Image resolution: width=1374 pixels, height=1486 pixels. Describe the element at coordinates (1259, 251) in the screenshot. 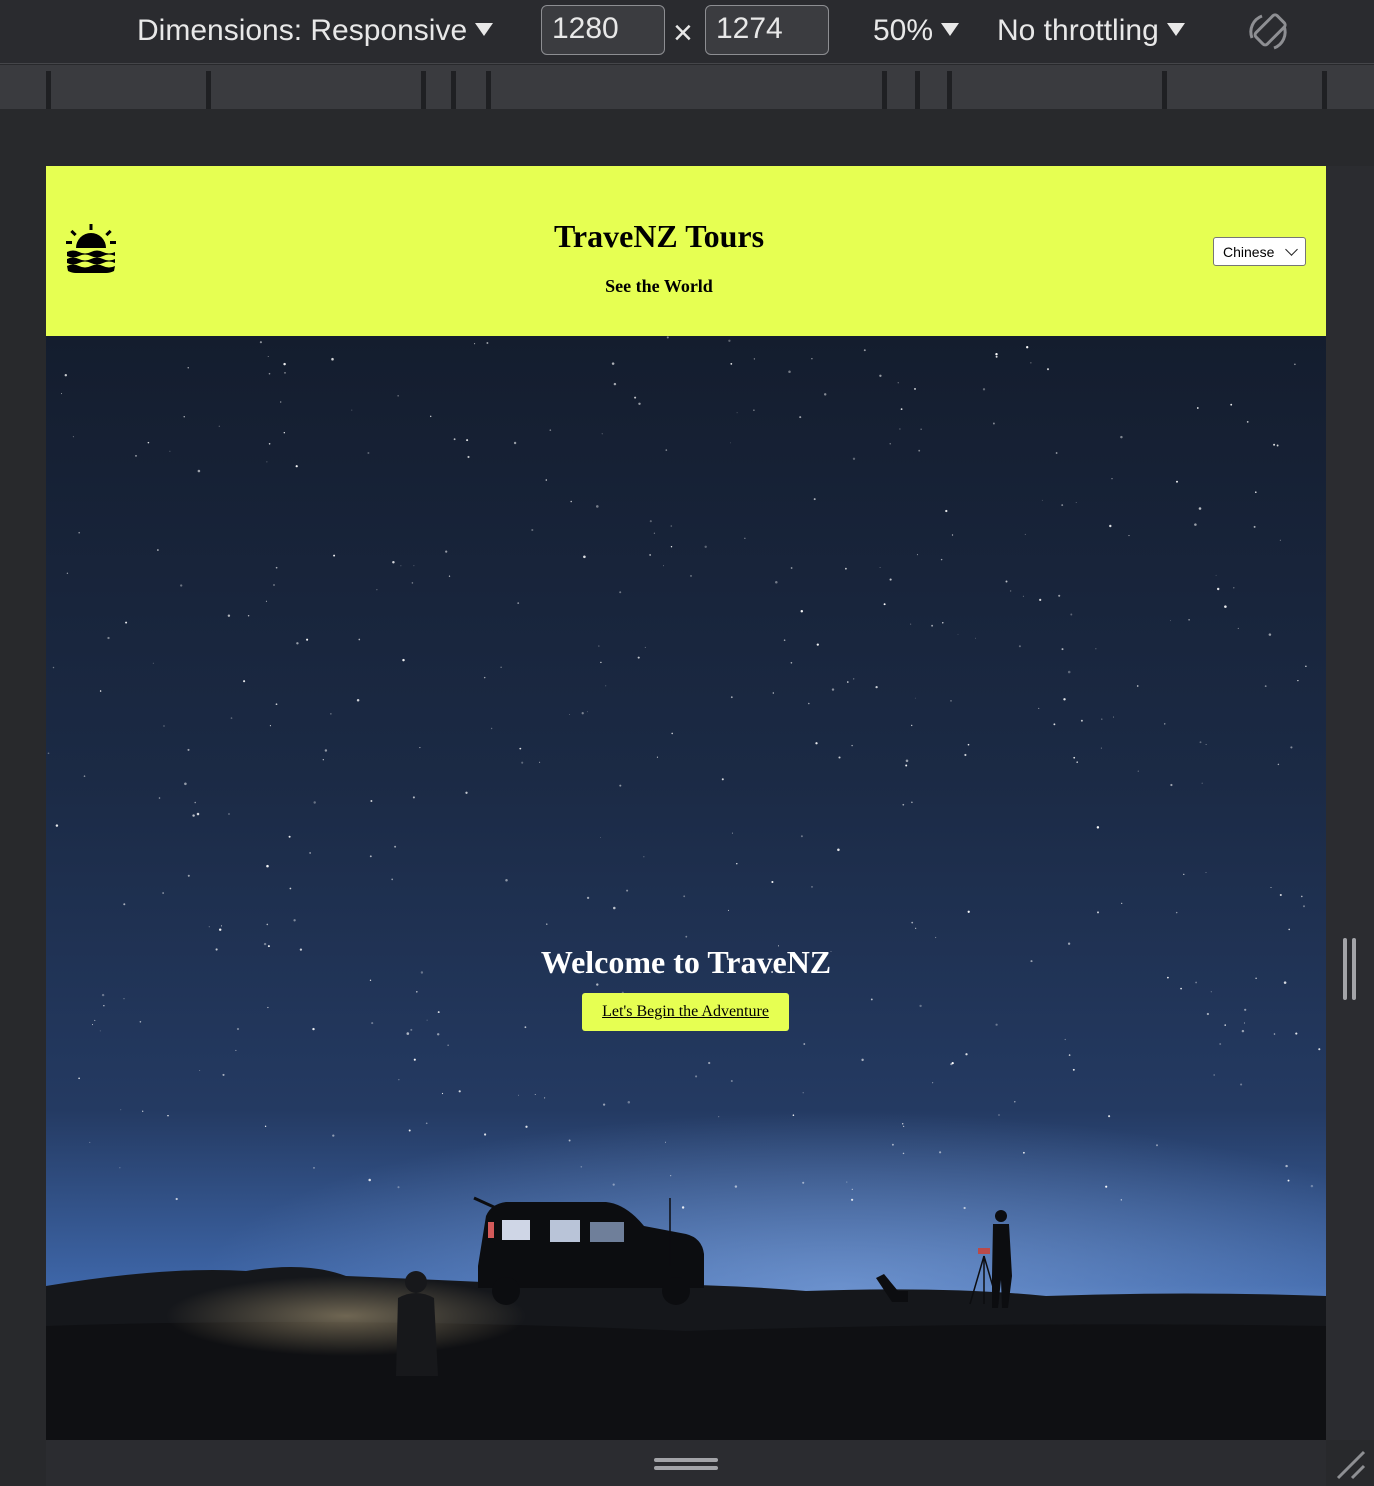

I see `language-select: Chinese` at that location.